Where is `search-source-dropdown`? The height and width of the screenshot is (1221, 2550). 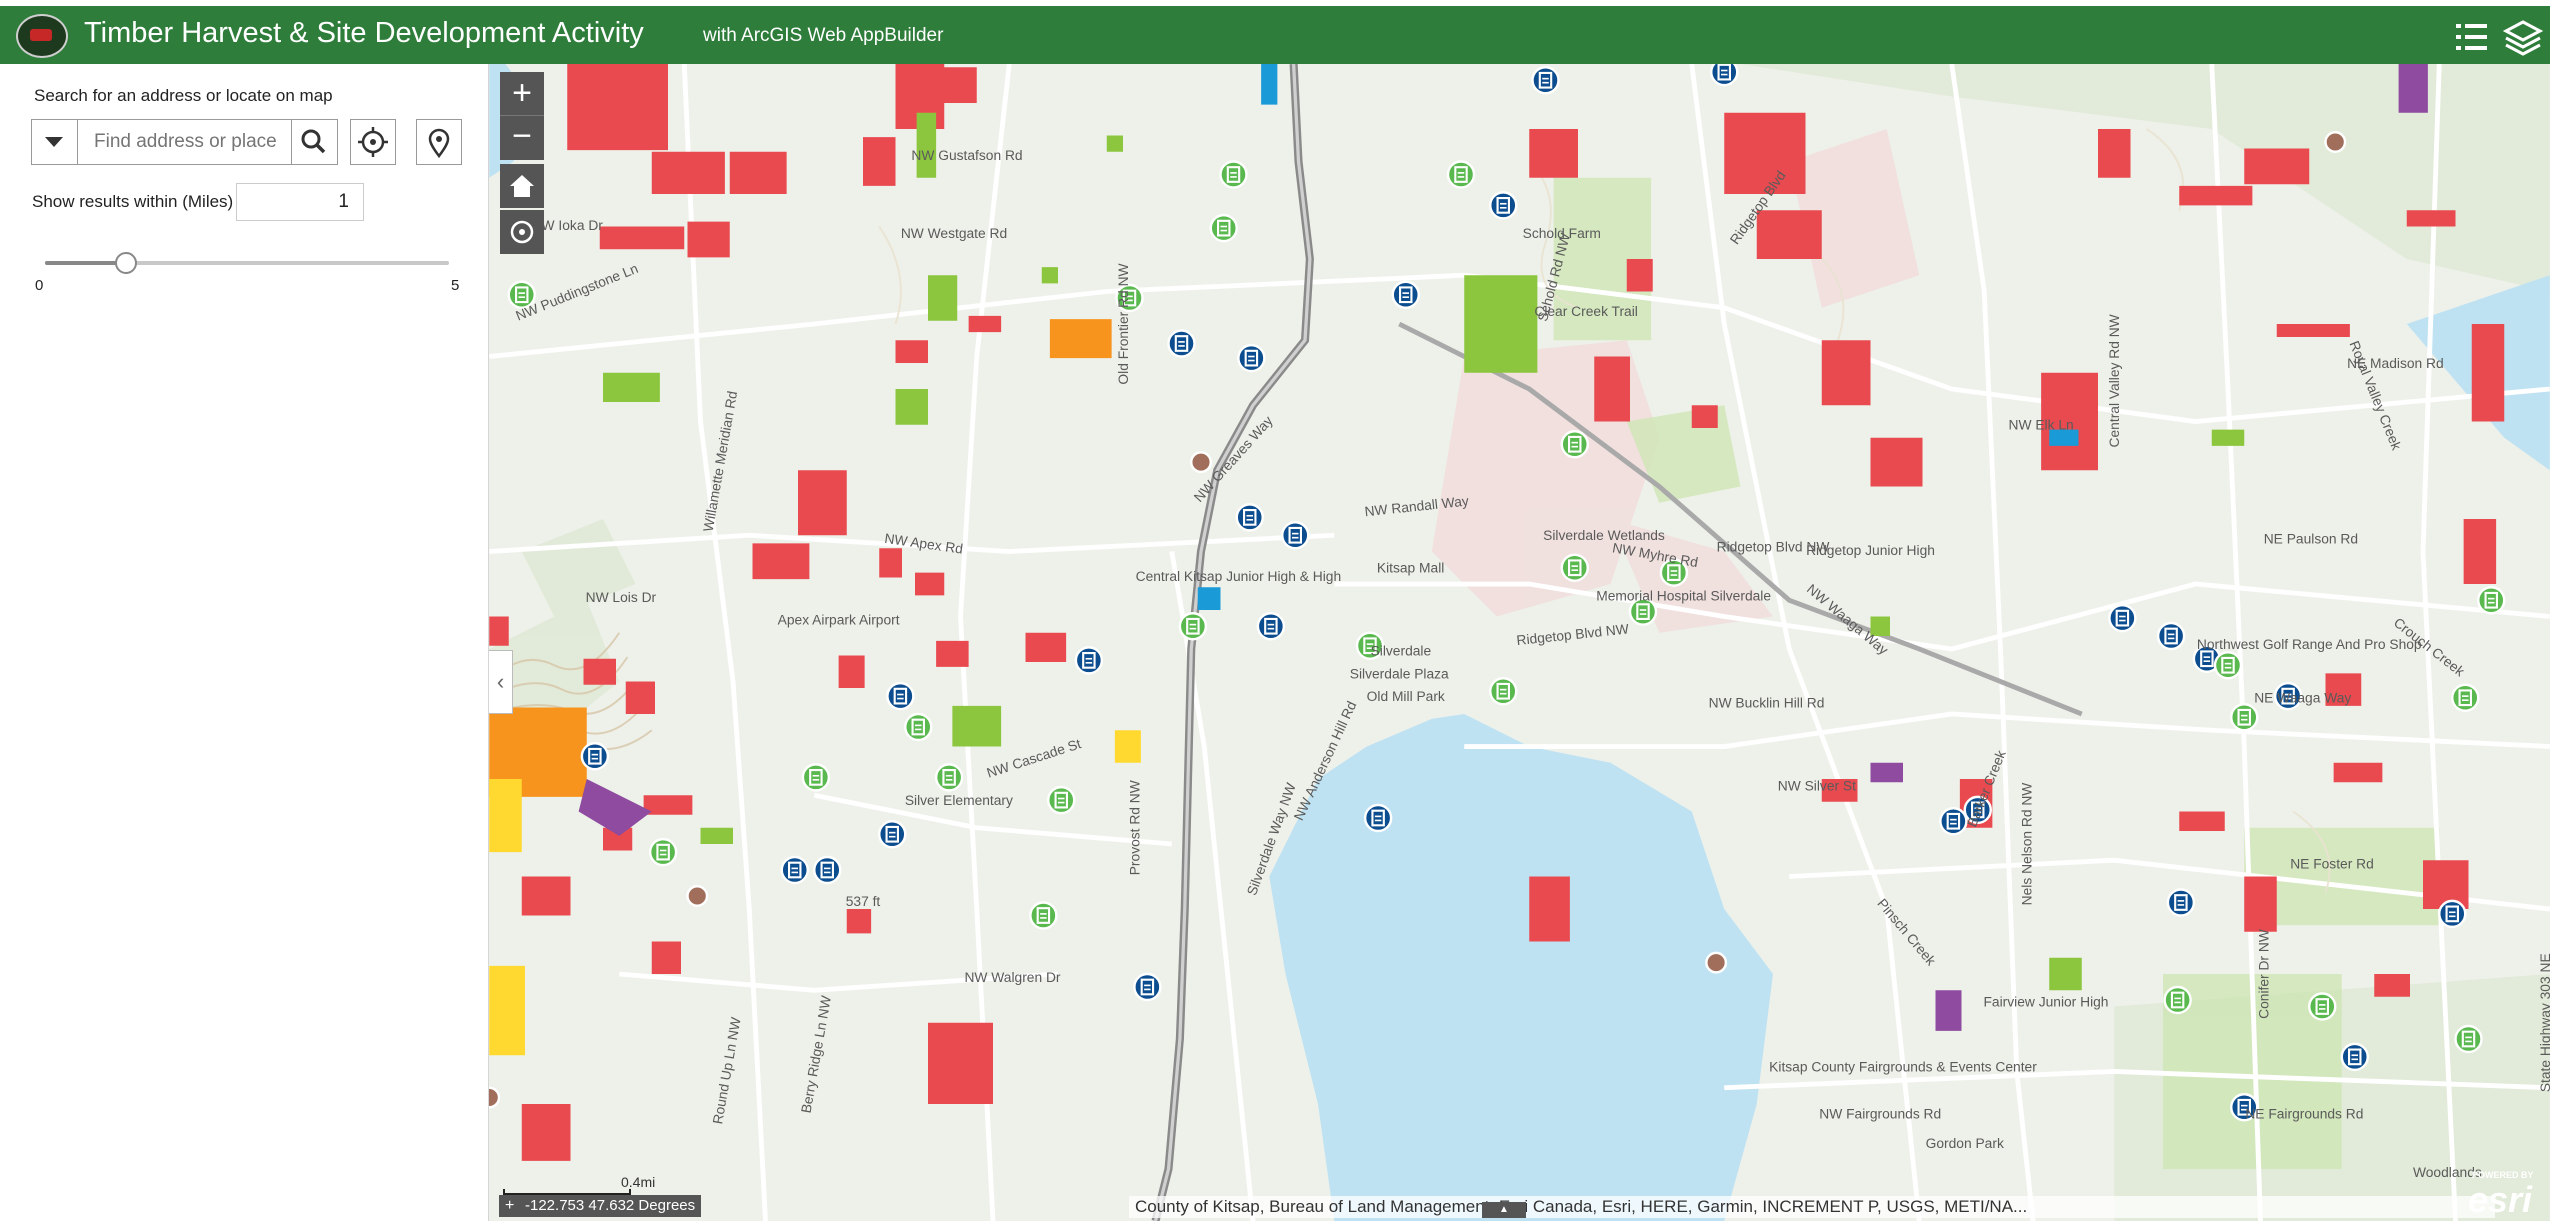 search-source-dropdown is located at coordinates (55, 142).